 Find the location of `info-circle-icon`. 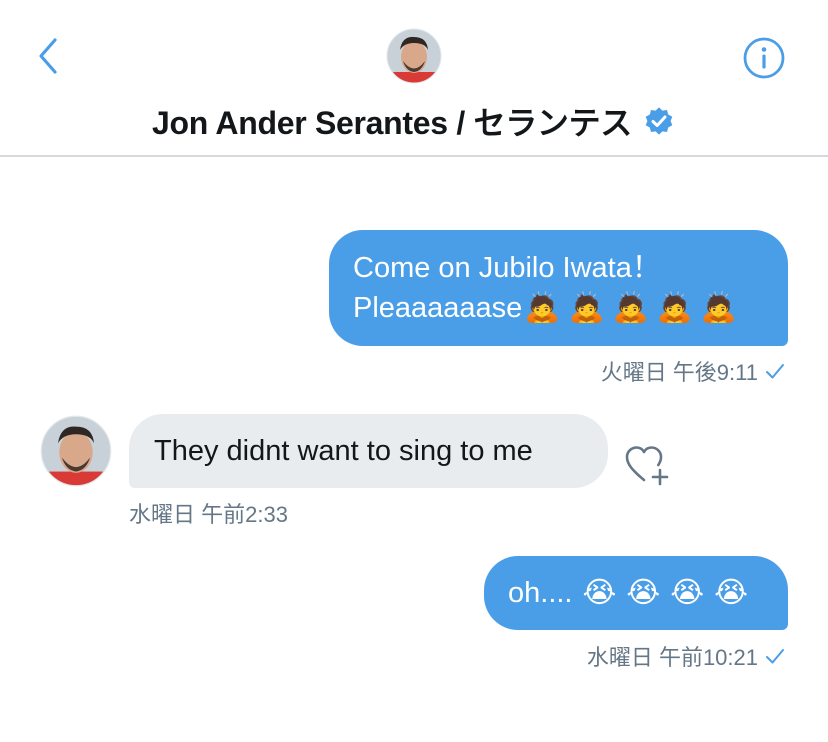

info-circle-icon is located at coordinates (764, 58).